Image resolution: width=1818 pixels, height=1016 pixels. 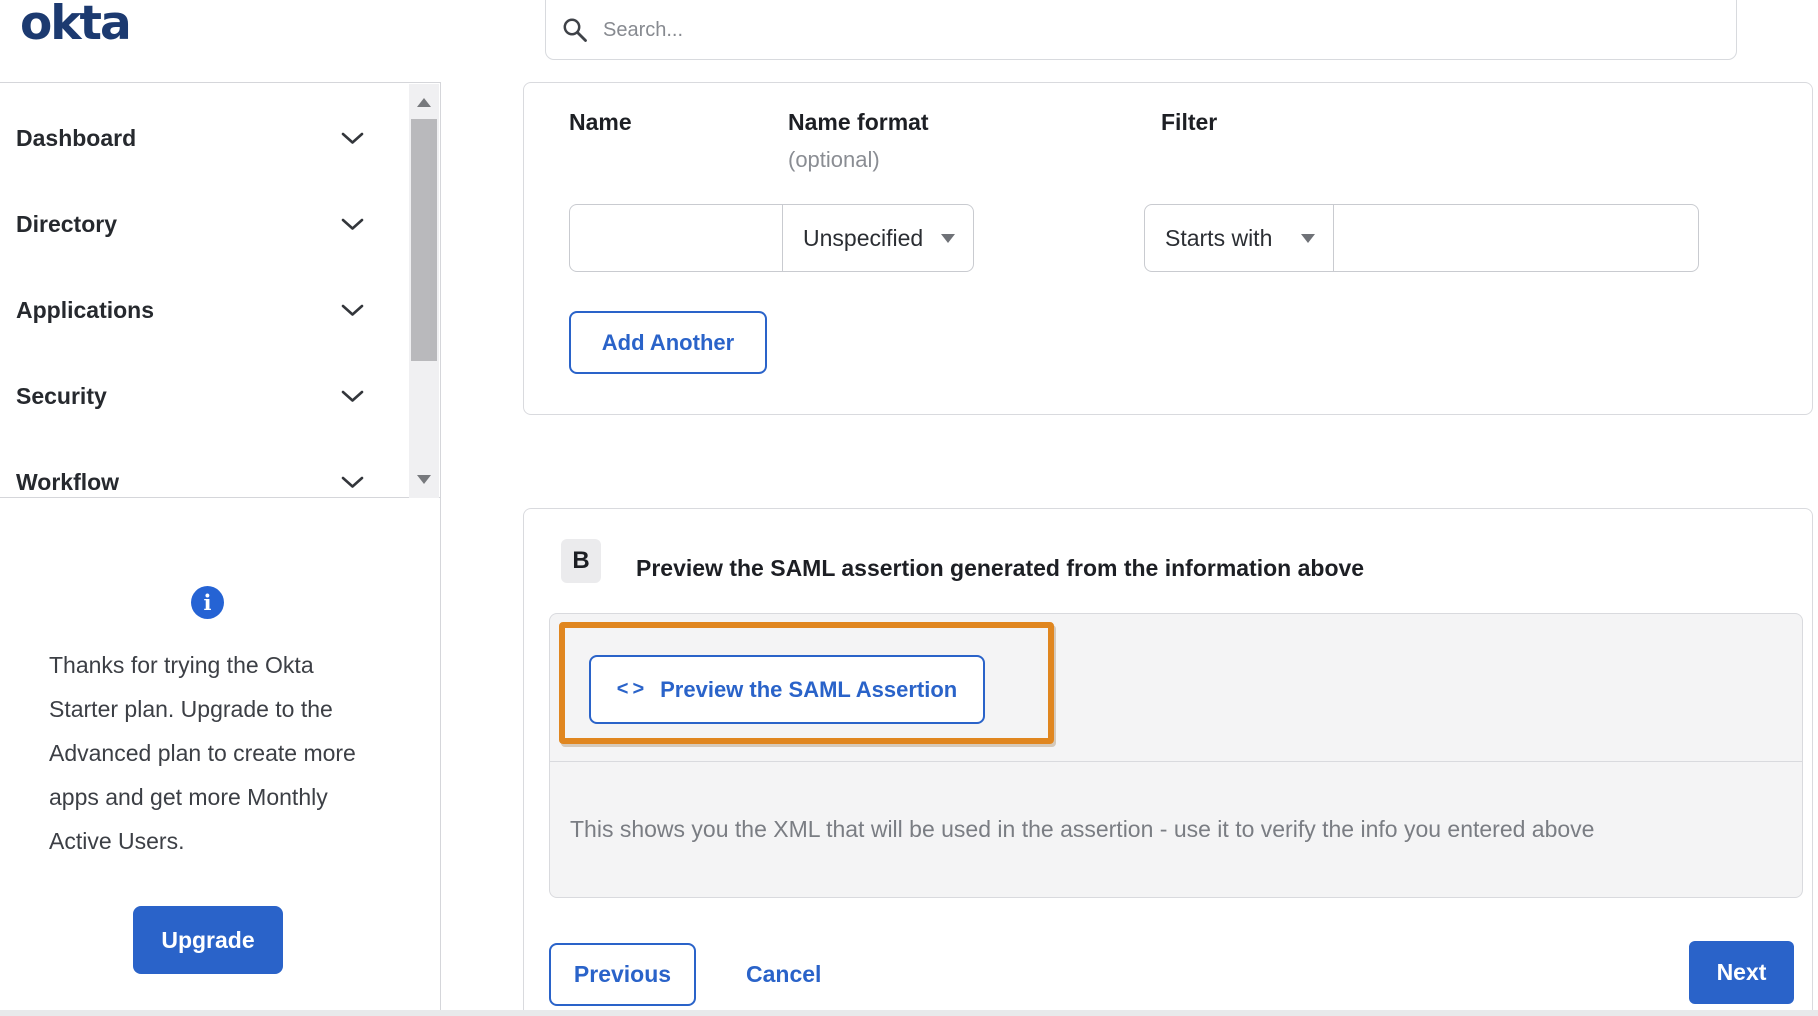 I want to click on sidebar-scrollbar, so click(x=424, y=291).